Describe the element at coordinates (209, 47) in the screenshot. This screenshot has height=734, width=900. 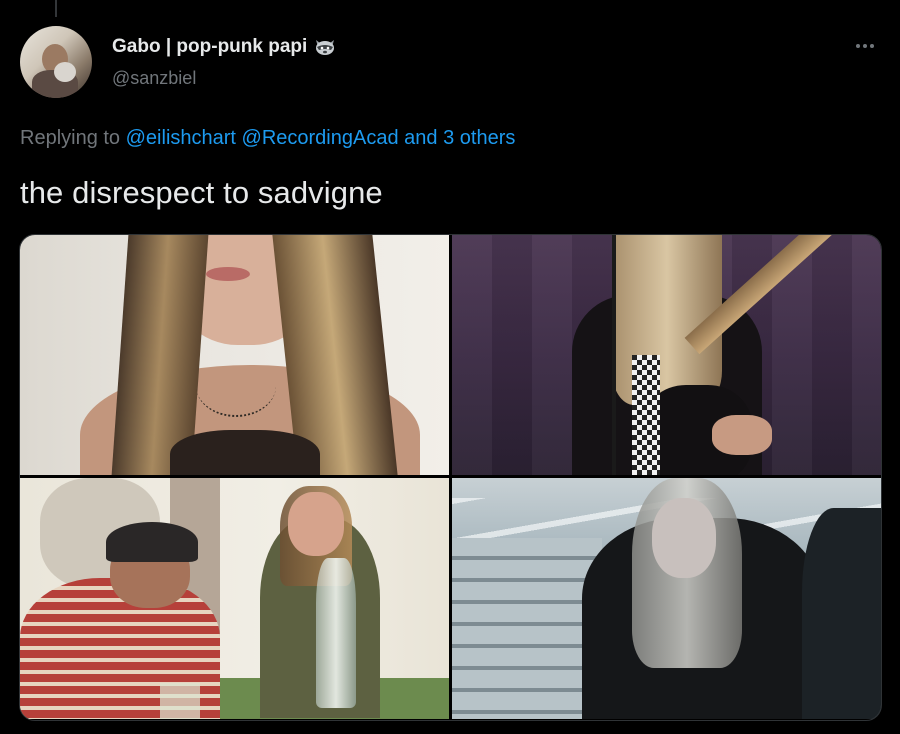
I see `author-display-name: Gabo | pop-punk papi` at that location.